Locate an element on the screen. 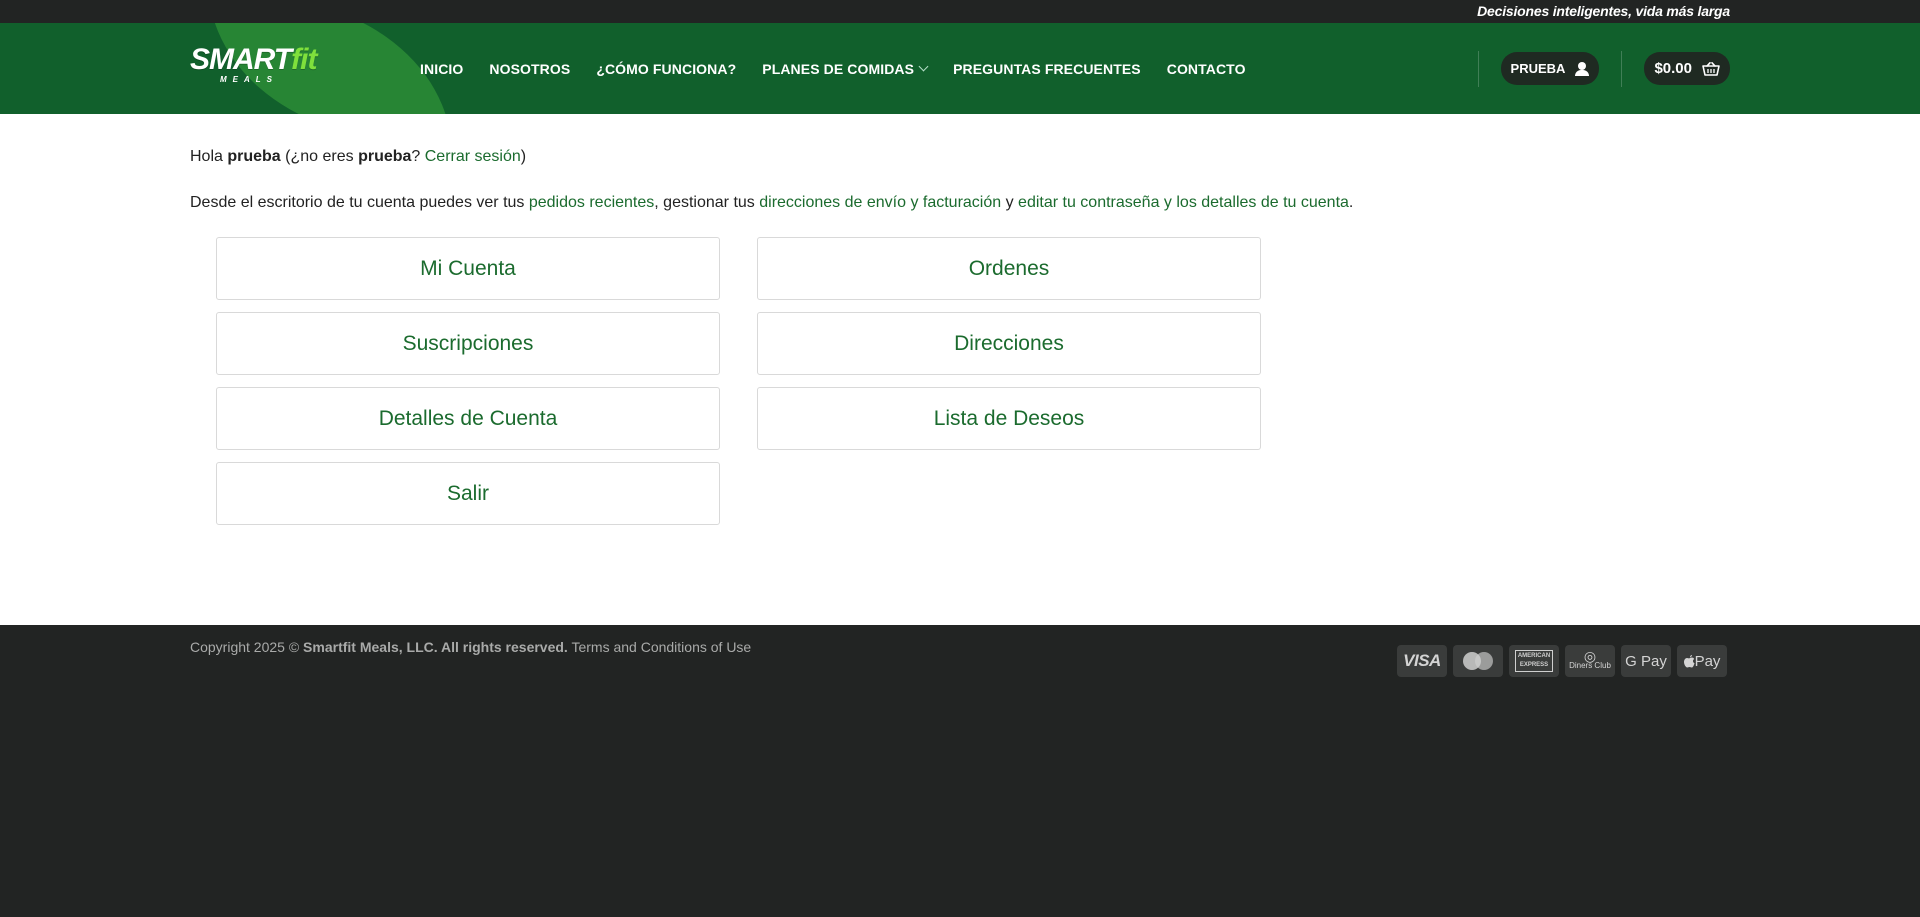 This screenshot has height=917, width=1920. nav-nosotros: NOSOTROS is located at coordinates (529, 69).